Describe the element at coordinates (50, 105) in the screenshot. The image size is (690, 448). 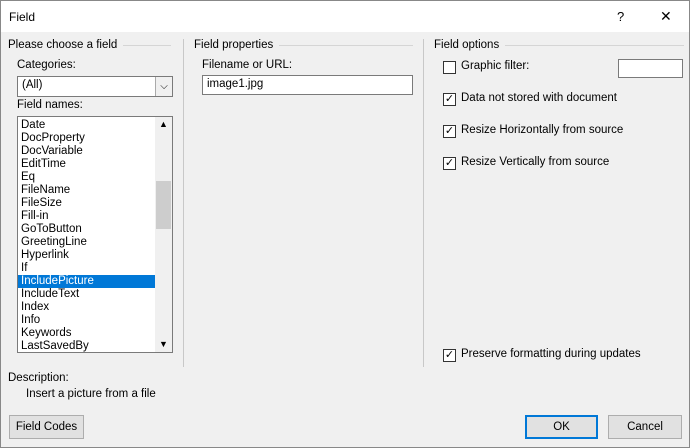
I see `field-names-label: Field names:` at that location.